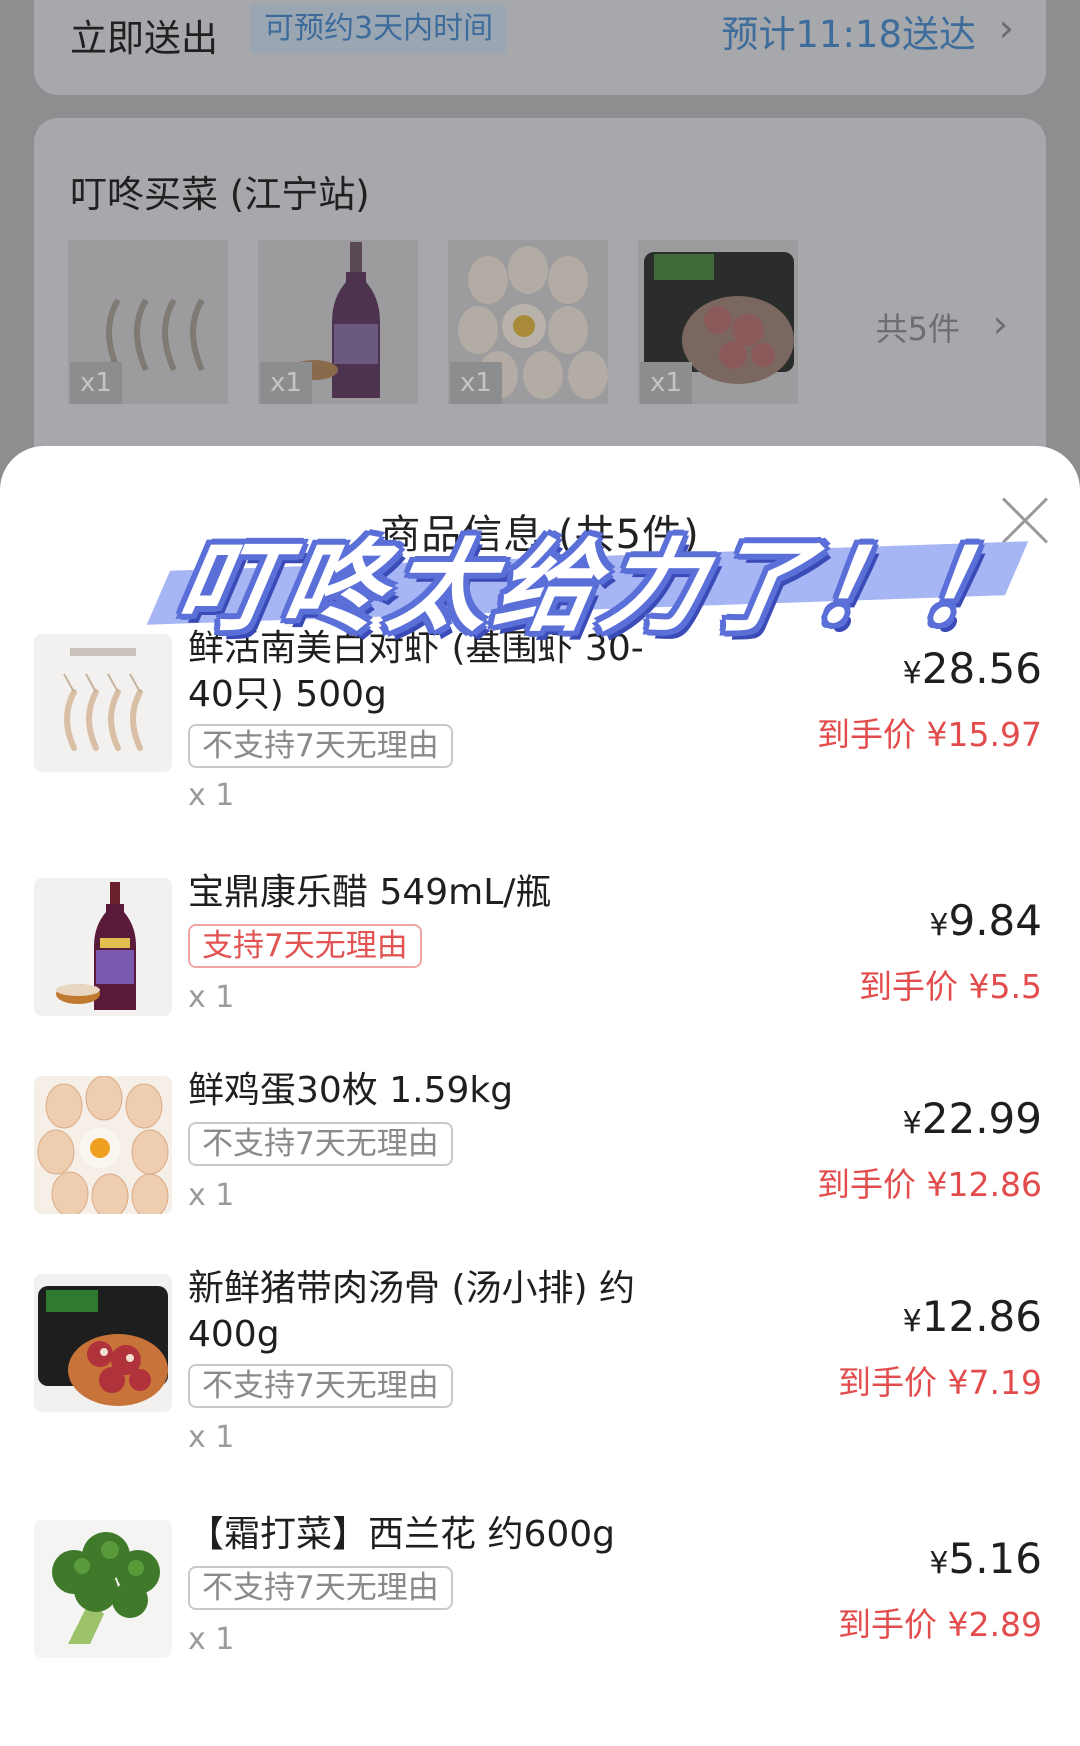  What do you see at coordinates (540, 47) in the screenshot?
I see `delivery-card: 立即送出 可预约3天内时间 预计11:18送达 ›` at bounding box center [540, 47].